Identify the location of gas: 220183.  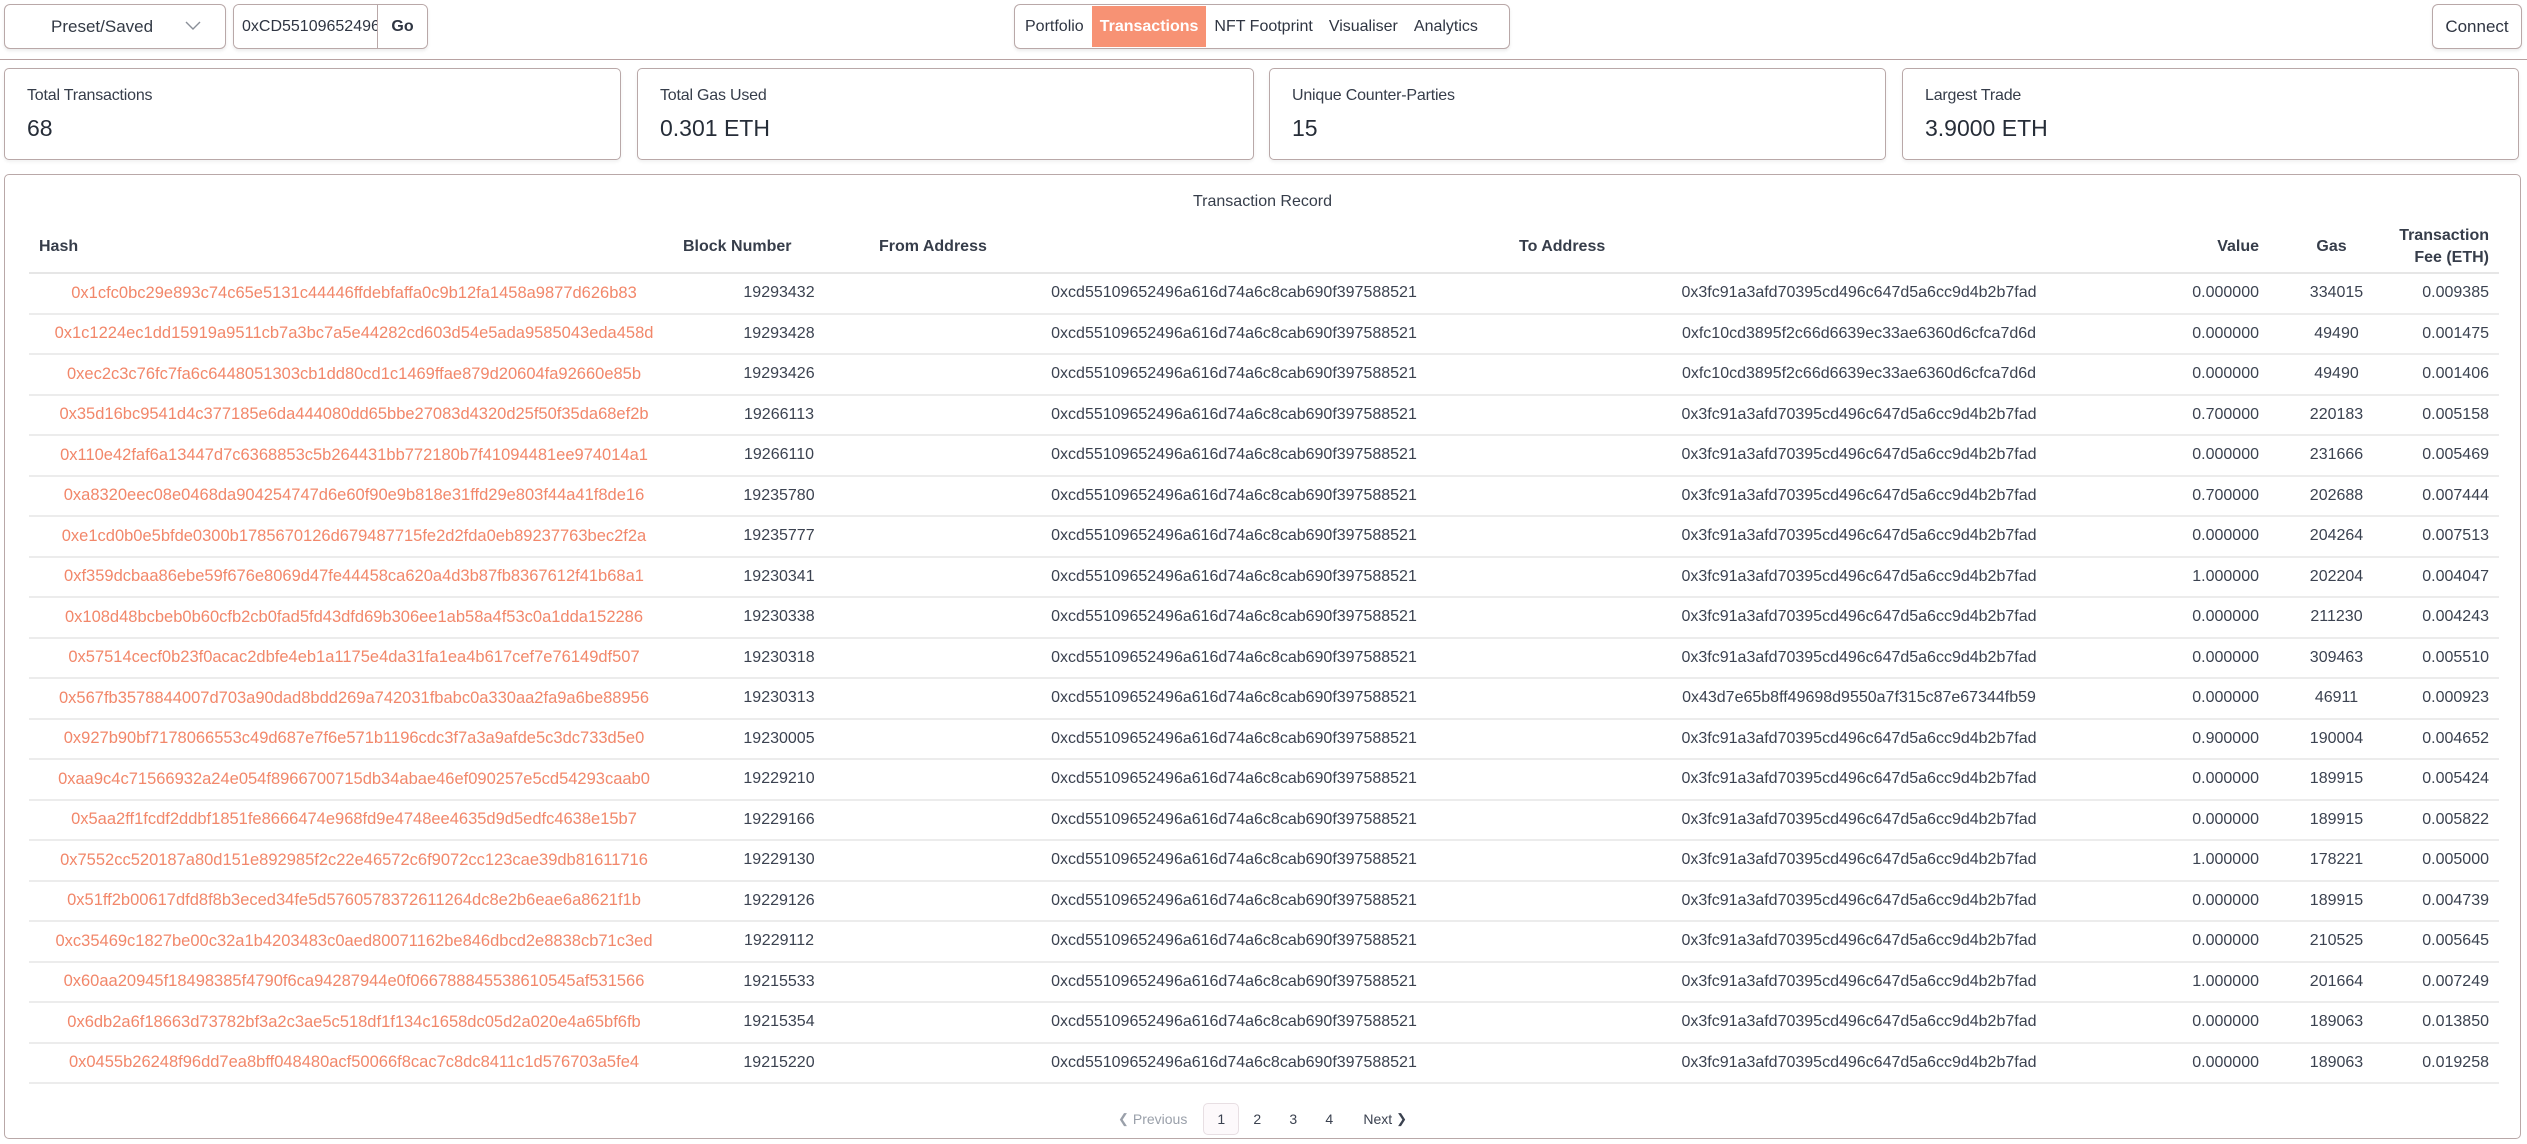
(2336, 415).